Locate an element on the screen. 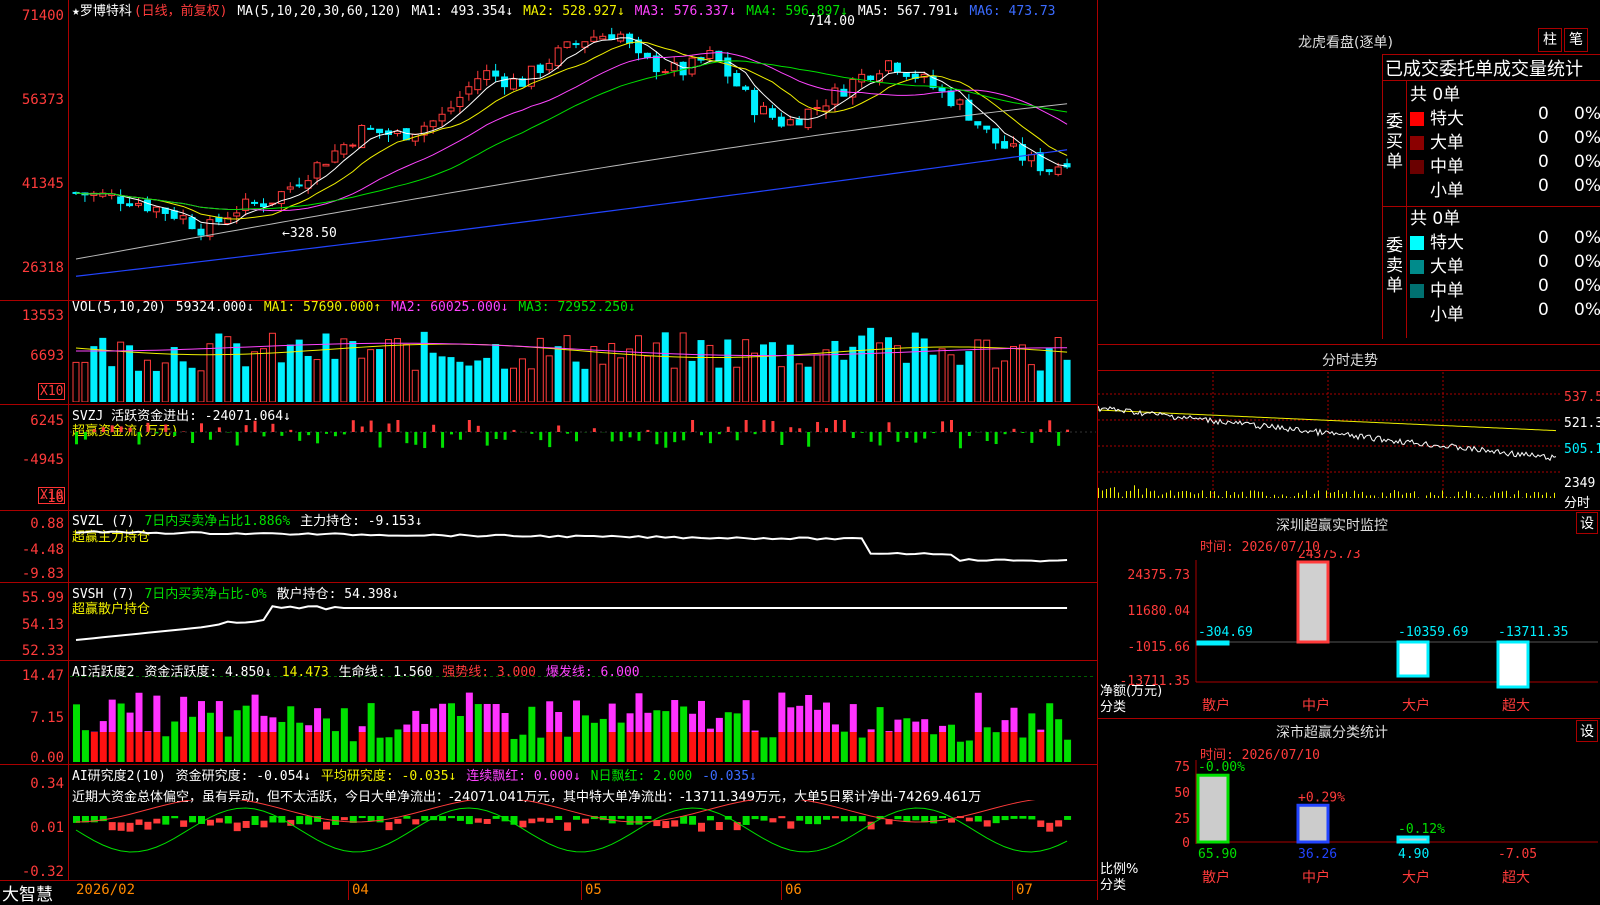 The image size is (1600, 905). volume-bars is located at coordinates (583, 360).